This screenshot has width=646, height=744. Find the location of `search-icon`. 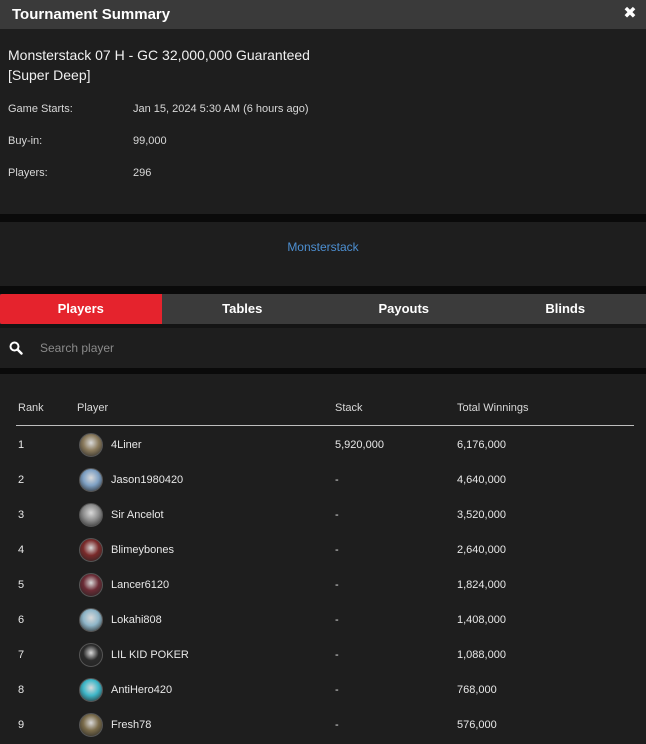

search-icon is located at coordinates (16, 348).